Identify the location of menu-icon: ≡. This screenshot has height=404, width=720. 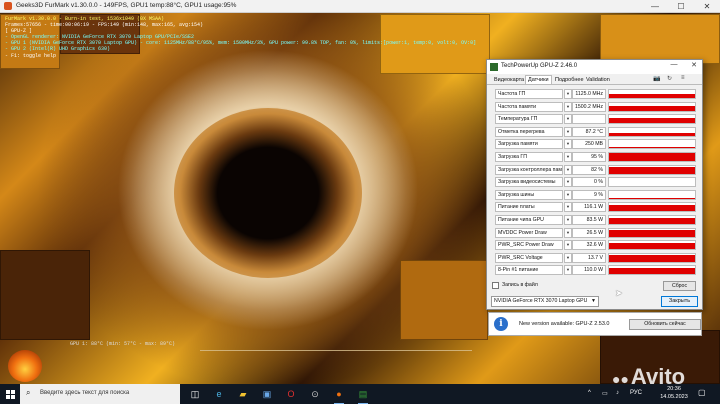
(683, 78).